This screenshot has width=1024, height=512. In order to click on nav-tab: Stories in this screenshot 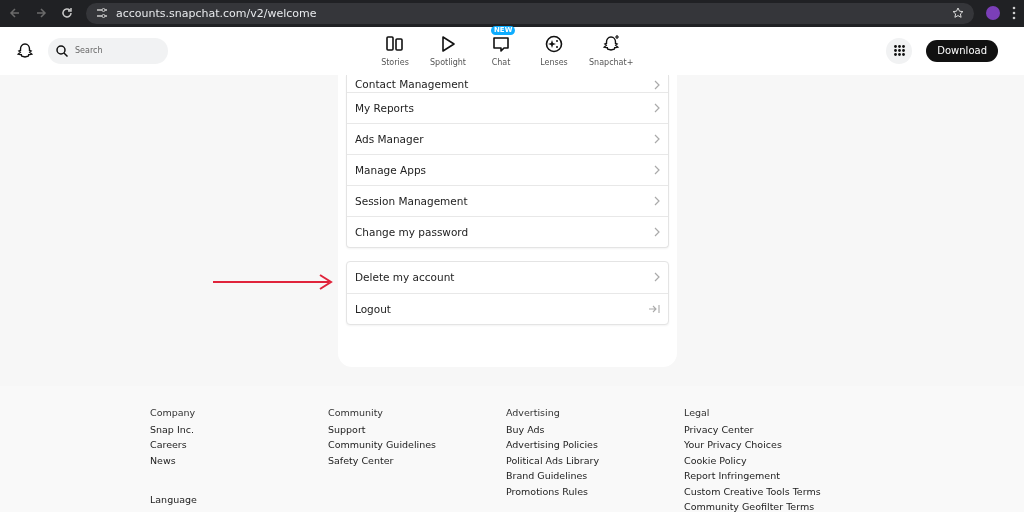, I will do `click(395, 51)`.